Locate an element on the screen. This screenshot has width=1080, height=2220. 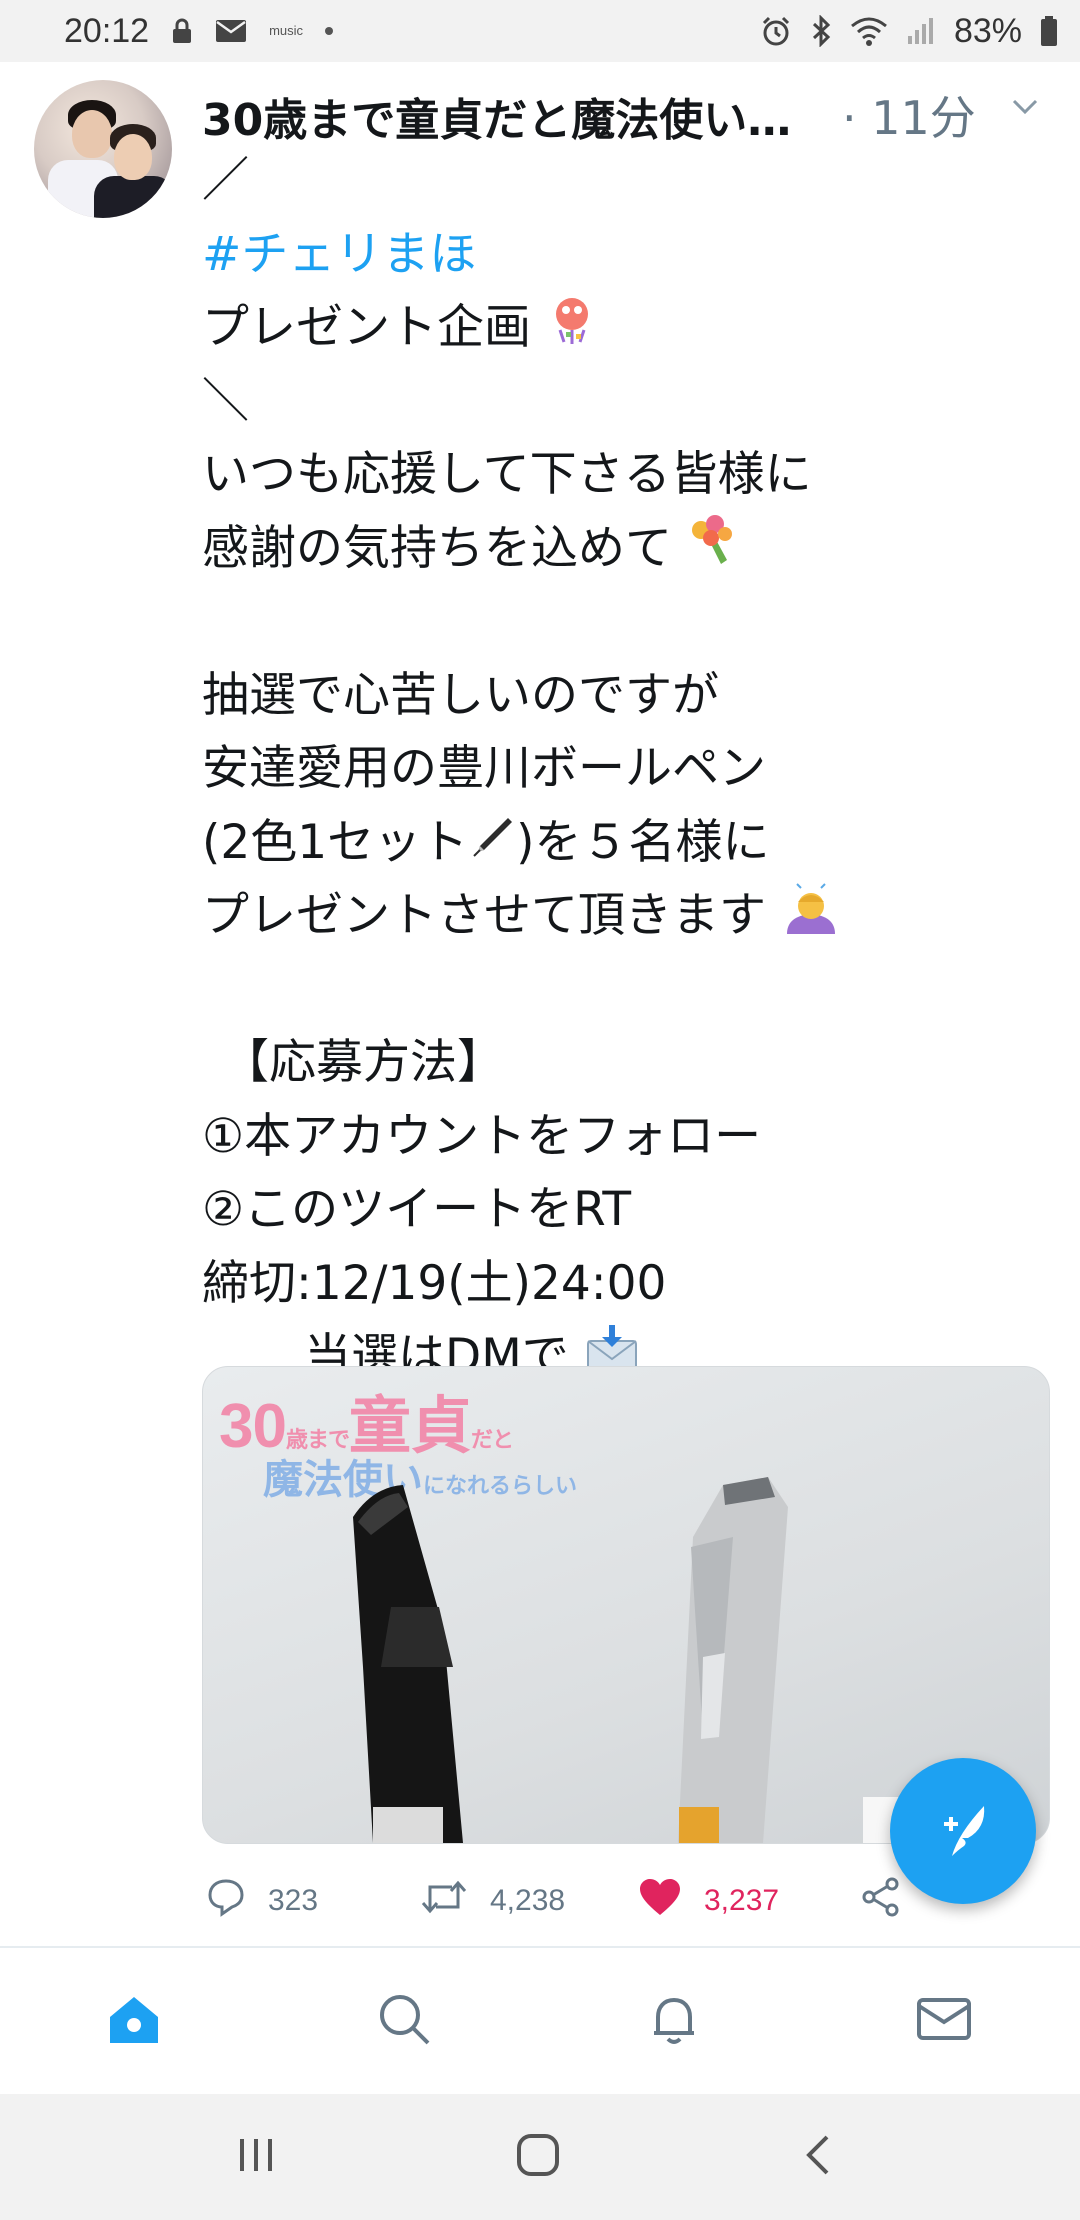
system-home-icon is located at coordinates (538, 2157).